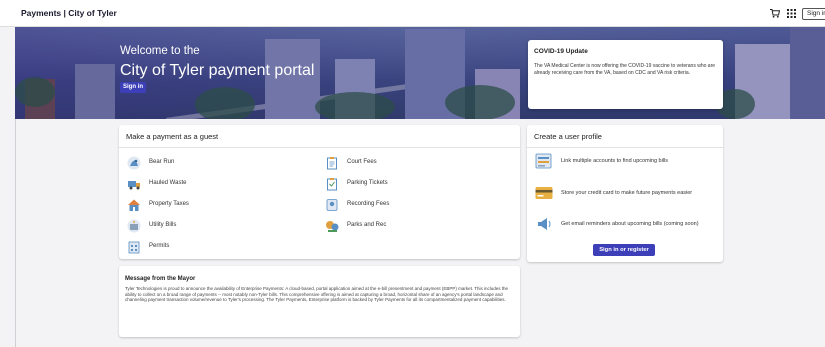 The width and height of the screenshot is (825, 347). I want to click on hero-signin-button: Sign in, so click(133, 87).